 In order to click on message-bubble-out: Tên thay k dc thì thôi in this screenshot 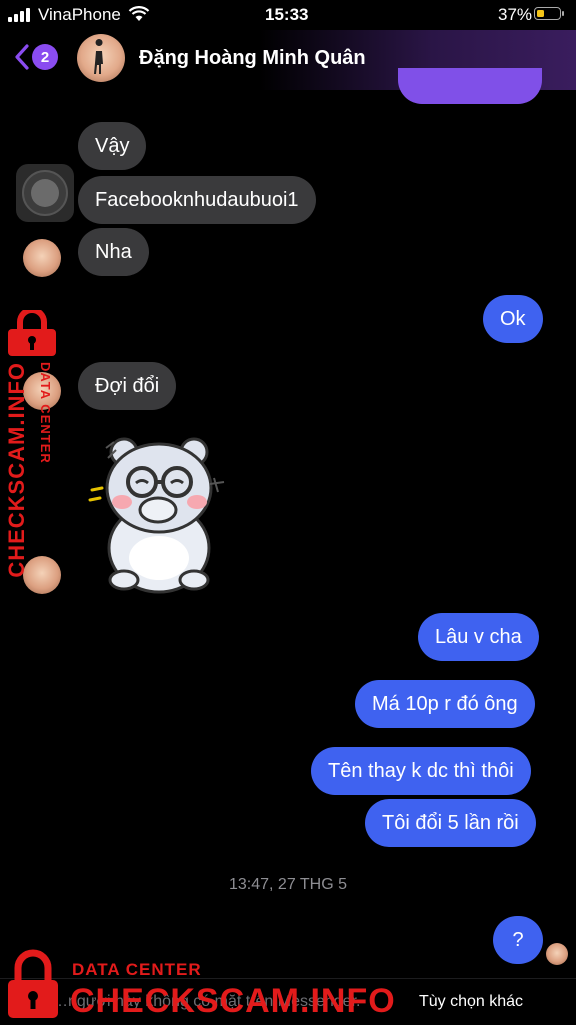, I will do `click(421, 771)`.